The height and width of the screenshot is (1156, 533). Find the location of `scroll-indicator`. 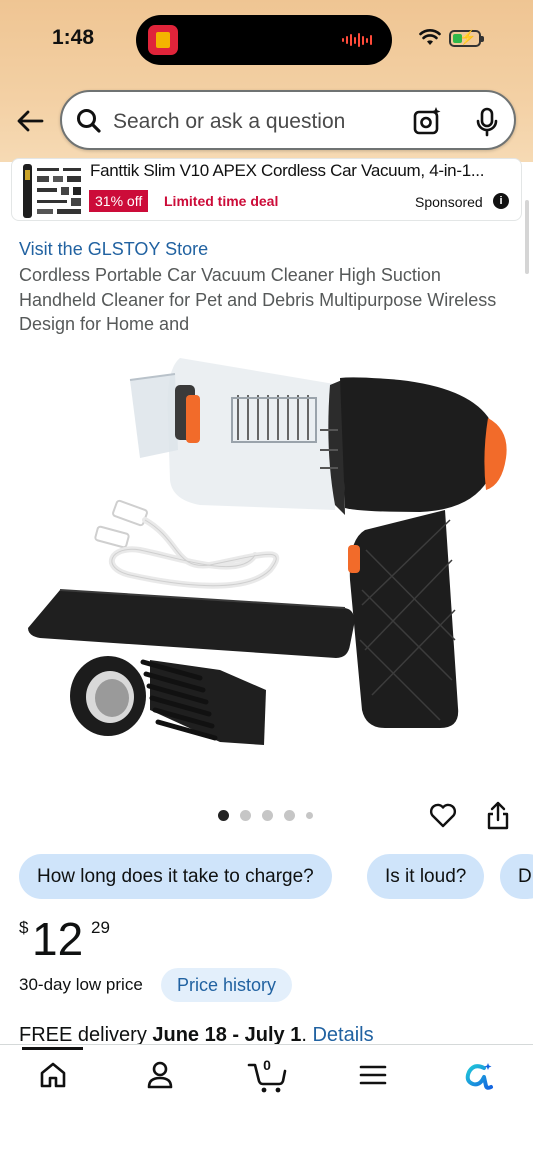

scroll-indicator is located at coordinates (52, 1048).